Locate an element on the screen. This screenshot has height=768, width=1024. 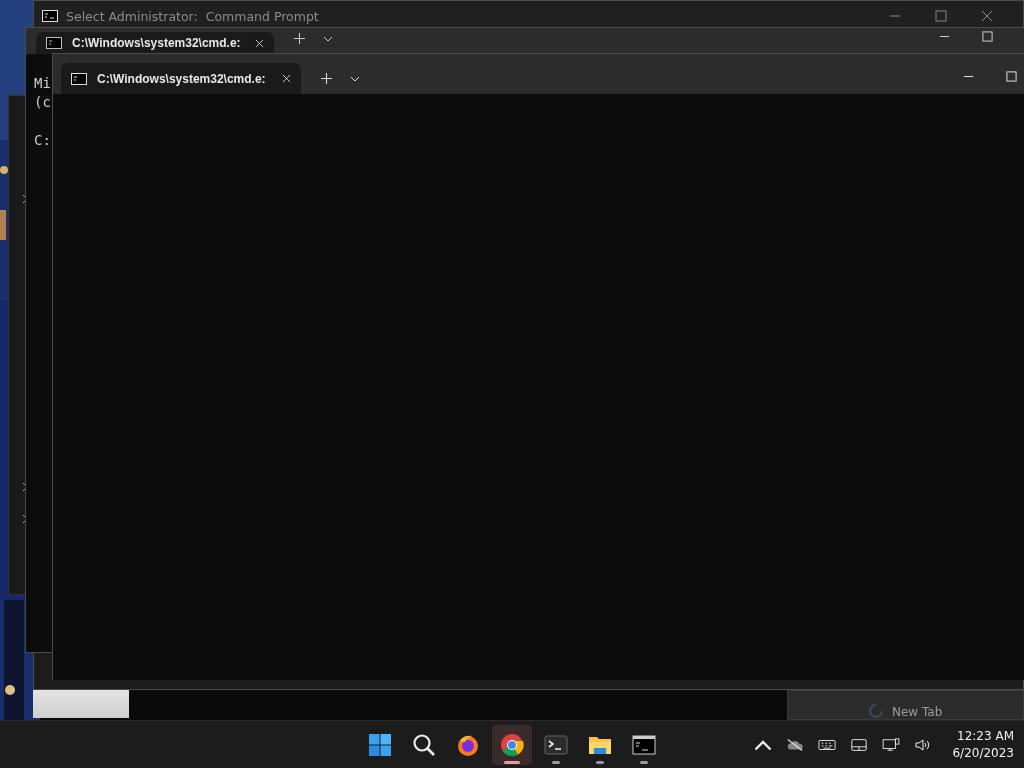
clock-time: 12:23 AM is located at coordinates (985, 736).